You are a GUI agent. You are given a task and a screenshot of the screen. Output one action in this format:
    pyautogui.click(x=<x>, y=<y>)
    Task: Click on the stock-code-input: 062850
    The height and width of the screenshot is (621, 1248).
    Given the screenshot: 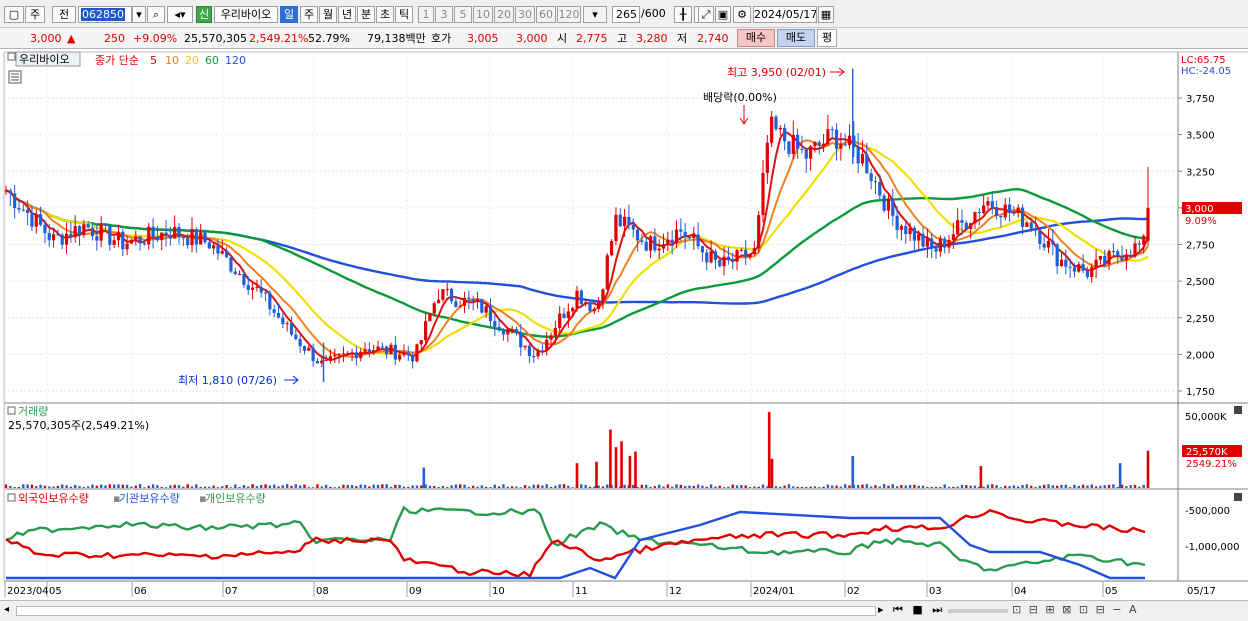 What is the action you would take?
    pyautogui.click(x=105, y=14)
    